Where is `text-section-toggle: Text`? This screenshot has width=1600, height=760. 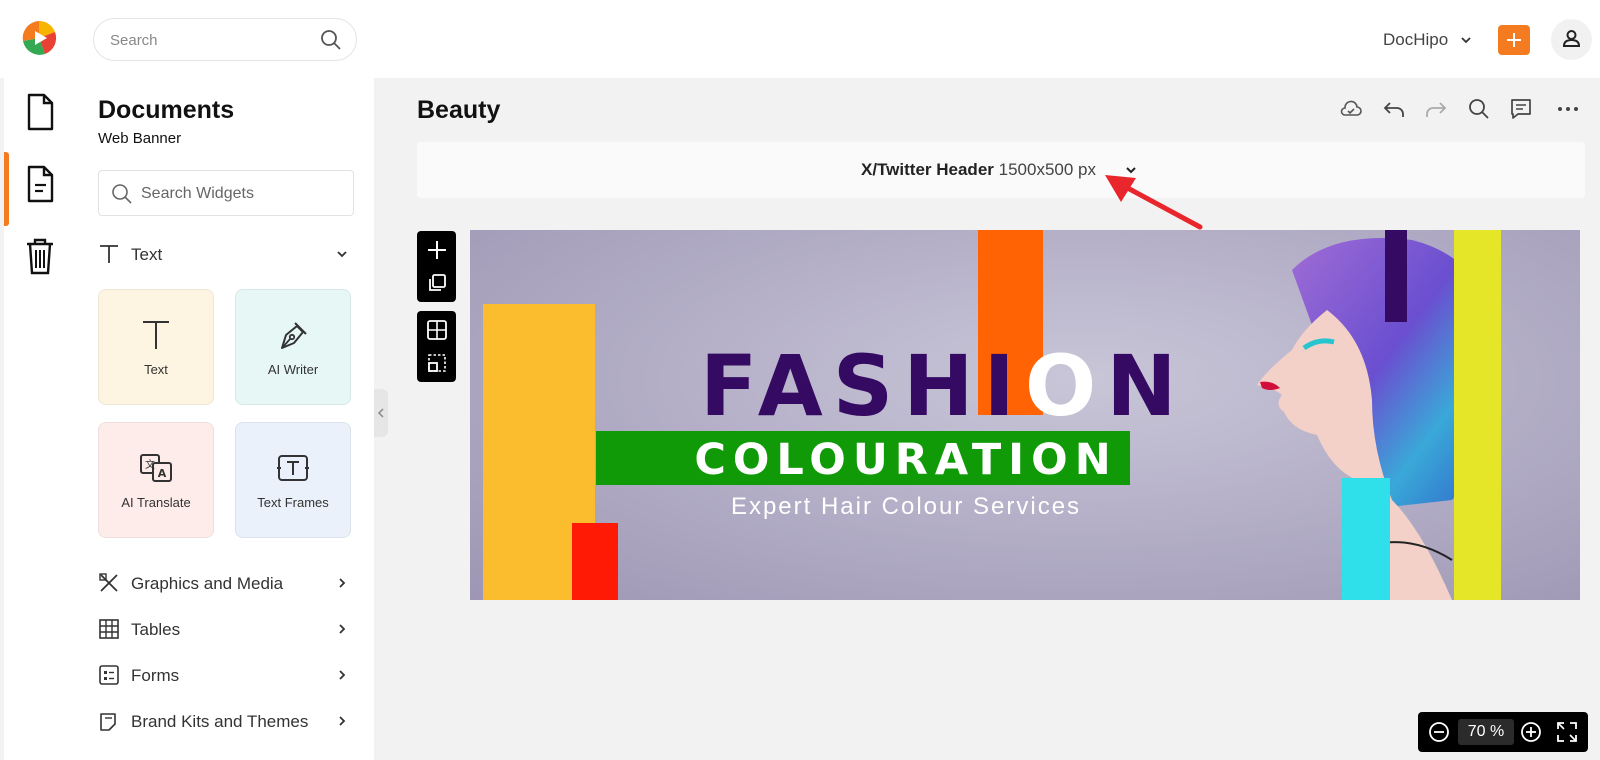 text-section-toggle: Text is located at coordinates (226, 255).